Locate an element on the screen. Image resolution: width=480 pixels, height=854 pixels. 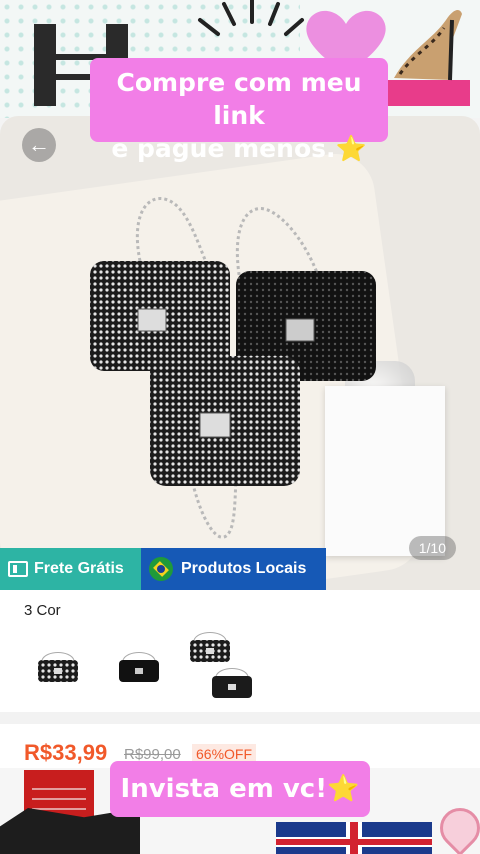
back-button: ← is located at coordinates (39, 145).